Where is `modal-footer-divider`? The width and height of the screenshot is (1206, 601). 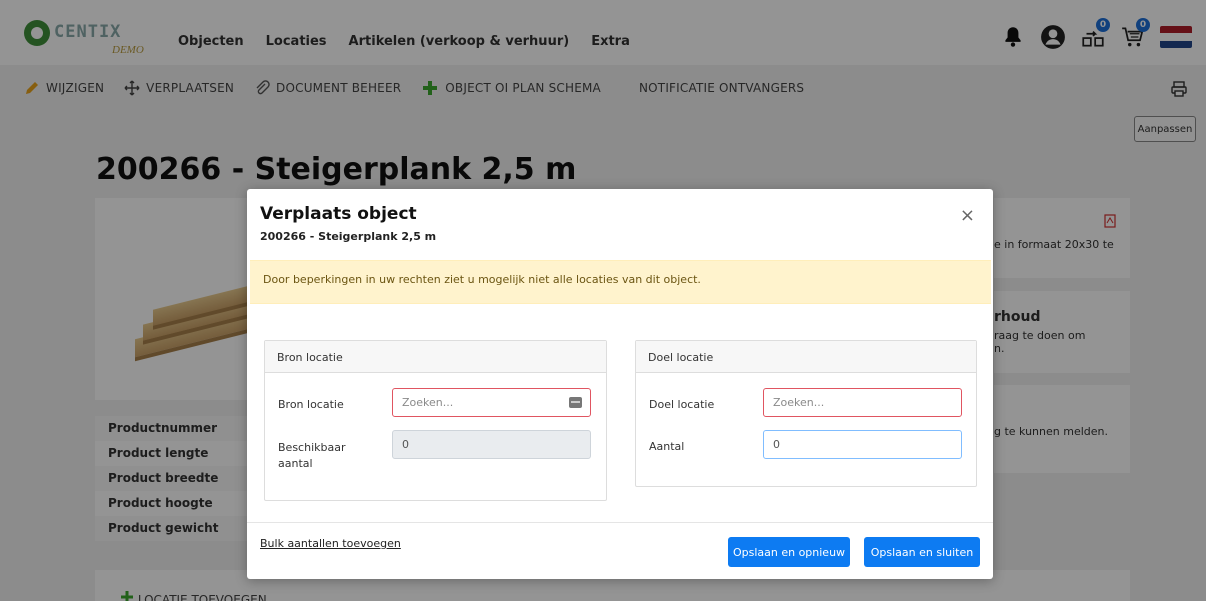
modal-footer-divider is located at coordinates (620, 522).